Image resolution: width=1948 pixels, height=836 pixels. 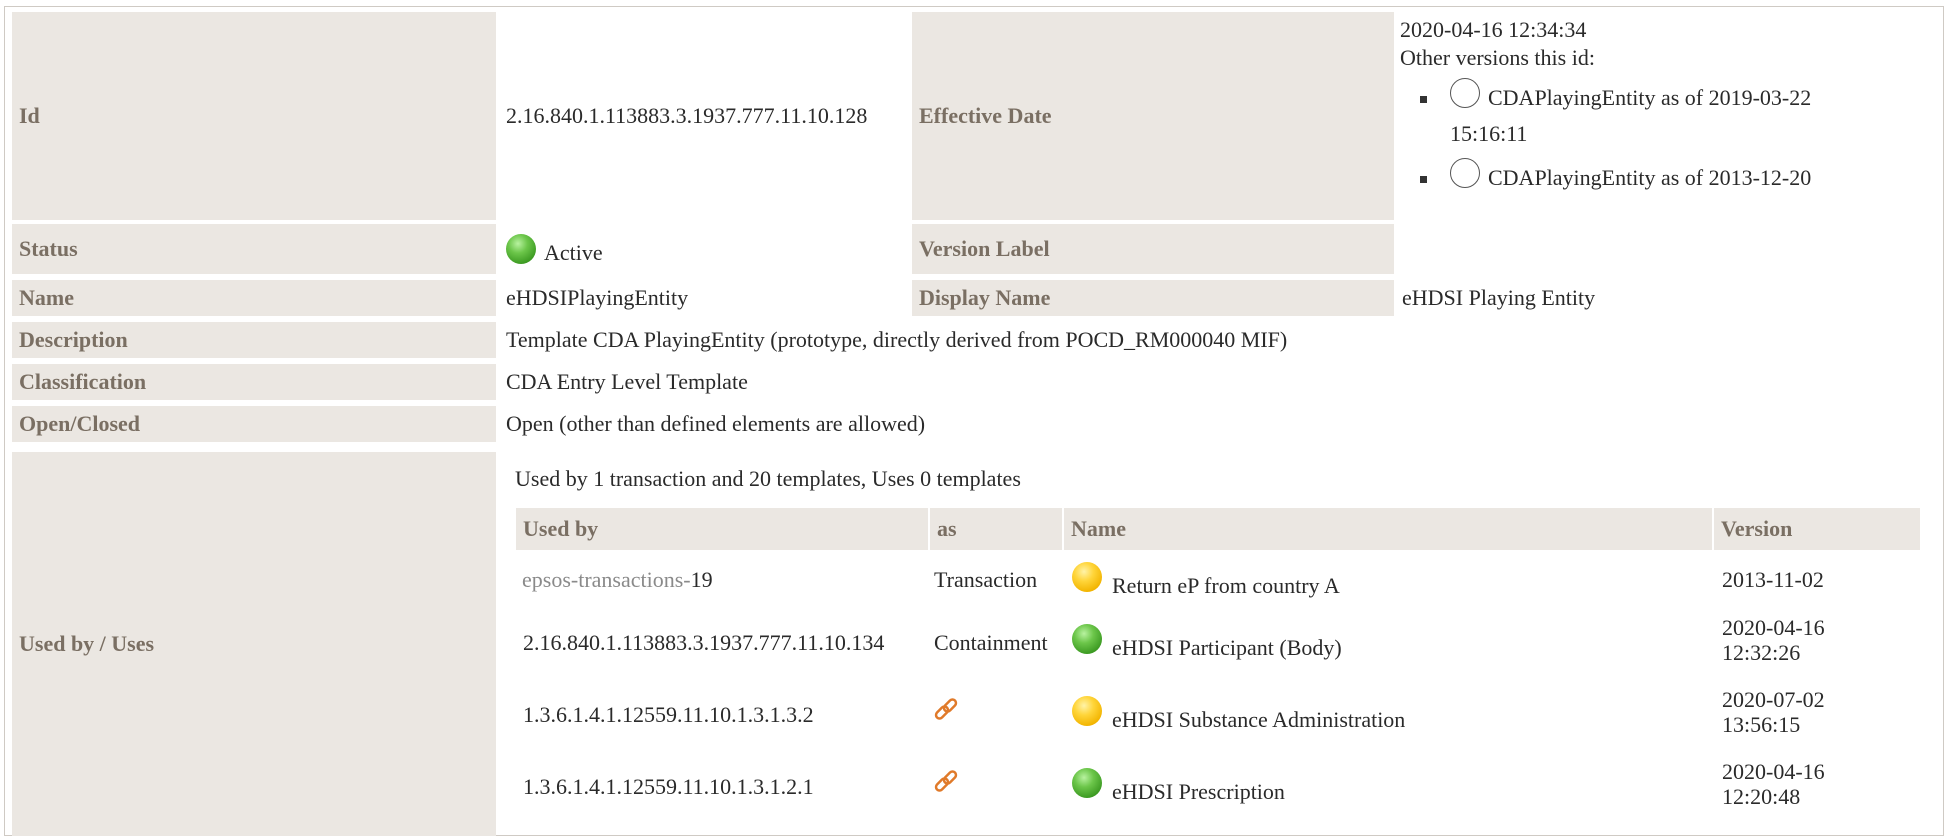 What do you see at coordinates (1226, 586) in the screenshot?
I see `template-name: Return eP from country A` at bounding box center [1226, 586].